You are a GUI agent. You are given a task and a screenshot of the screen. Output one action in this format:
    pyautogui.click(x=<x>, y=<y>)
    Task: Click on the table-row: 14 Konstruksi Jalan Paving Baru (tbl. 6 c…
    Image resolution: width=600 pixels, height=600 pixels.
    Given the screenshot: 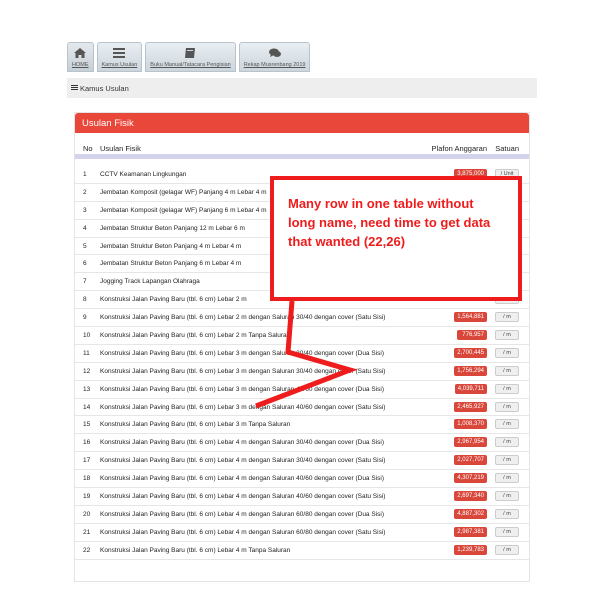 What is the action you would take?
    pyautogui.click(x=302, y=408)
    